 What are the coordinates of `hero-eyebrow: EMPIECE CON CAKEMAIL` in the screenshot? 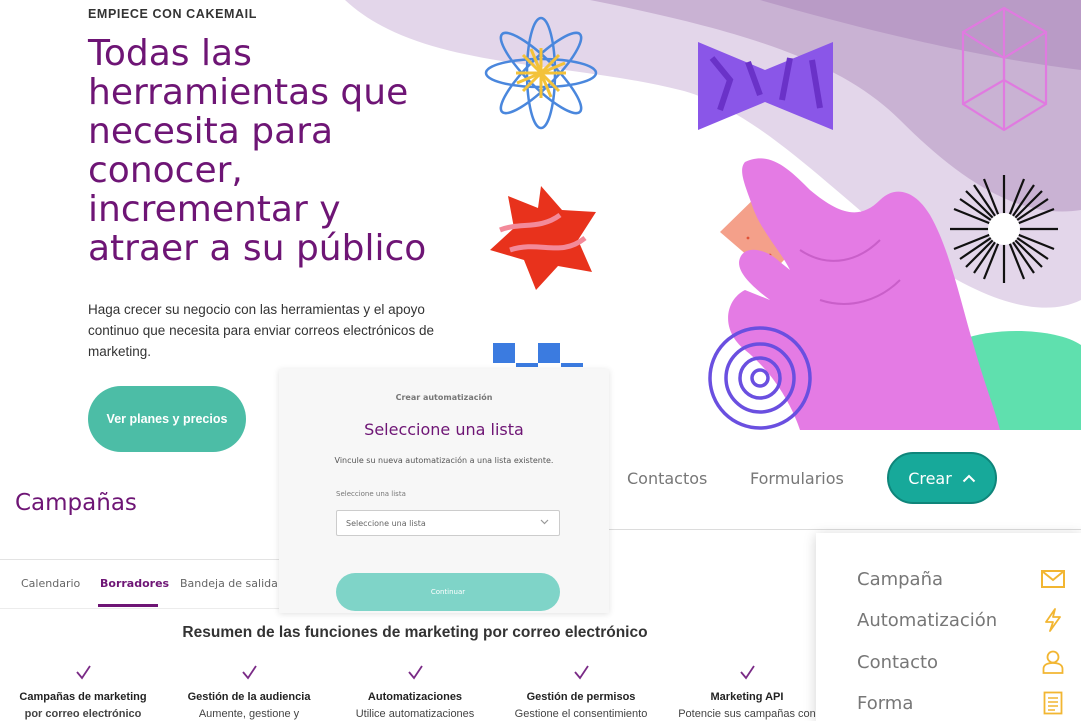 It's located at (172, 14).